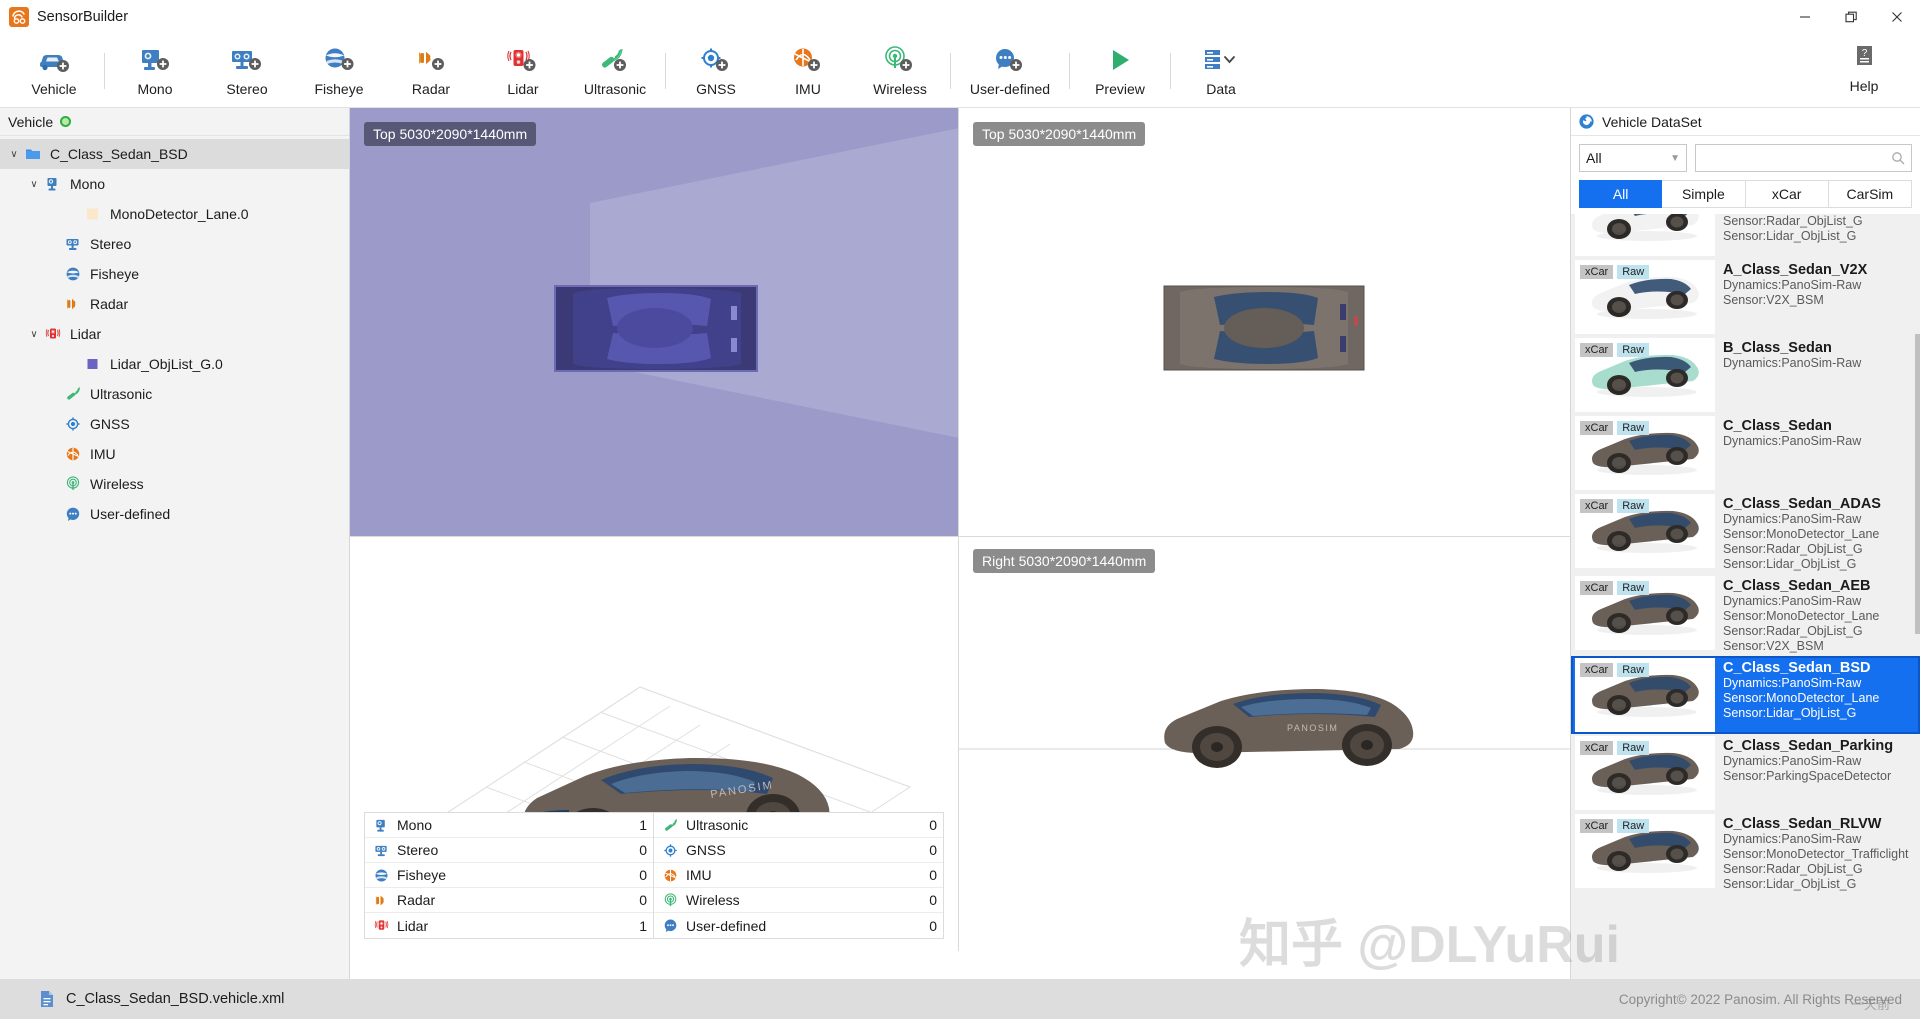 The width and height of the screenshot is (1920, 1019). Describe the element at coordinates (339, 71) in the screenshot. I see `toolbar-button-fisheye: Fisheye` at that location.